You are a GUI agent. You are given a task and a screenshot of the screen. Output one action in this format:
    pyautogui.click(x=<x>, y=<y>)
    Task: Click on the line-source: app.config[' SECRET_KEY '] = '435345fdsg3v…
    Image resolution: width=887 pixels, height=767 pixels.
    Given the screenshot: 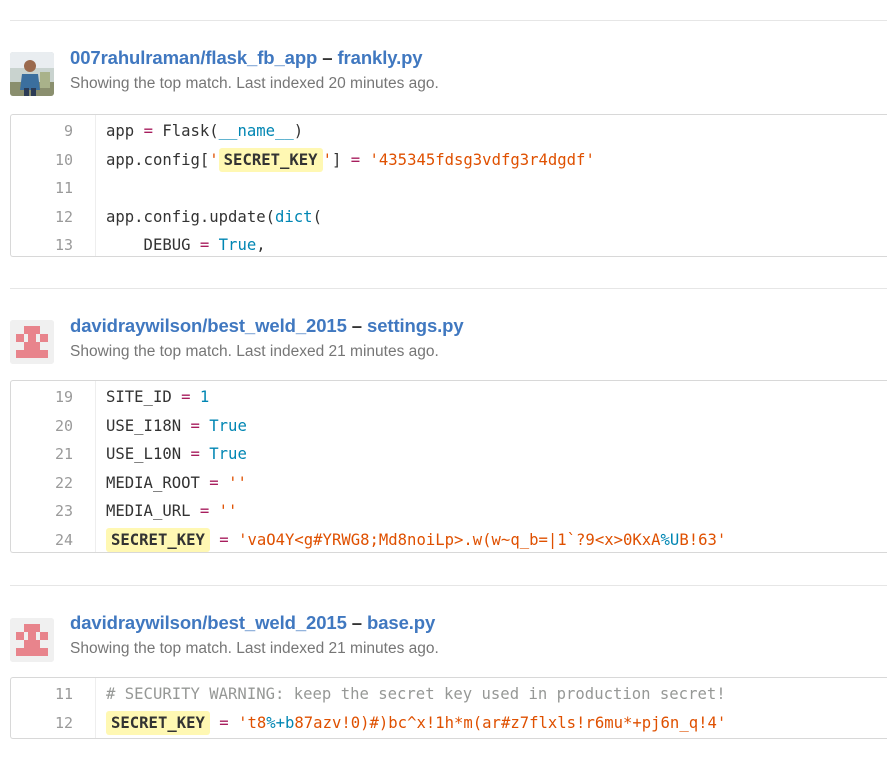 What is the action you would take?
    pyautogui.click(x=350, y=160)
    